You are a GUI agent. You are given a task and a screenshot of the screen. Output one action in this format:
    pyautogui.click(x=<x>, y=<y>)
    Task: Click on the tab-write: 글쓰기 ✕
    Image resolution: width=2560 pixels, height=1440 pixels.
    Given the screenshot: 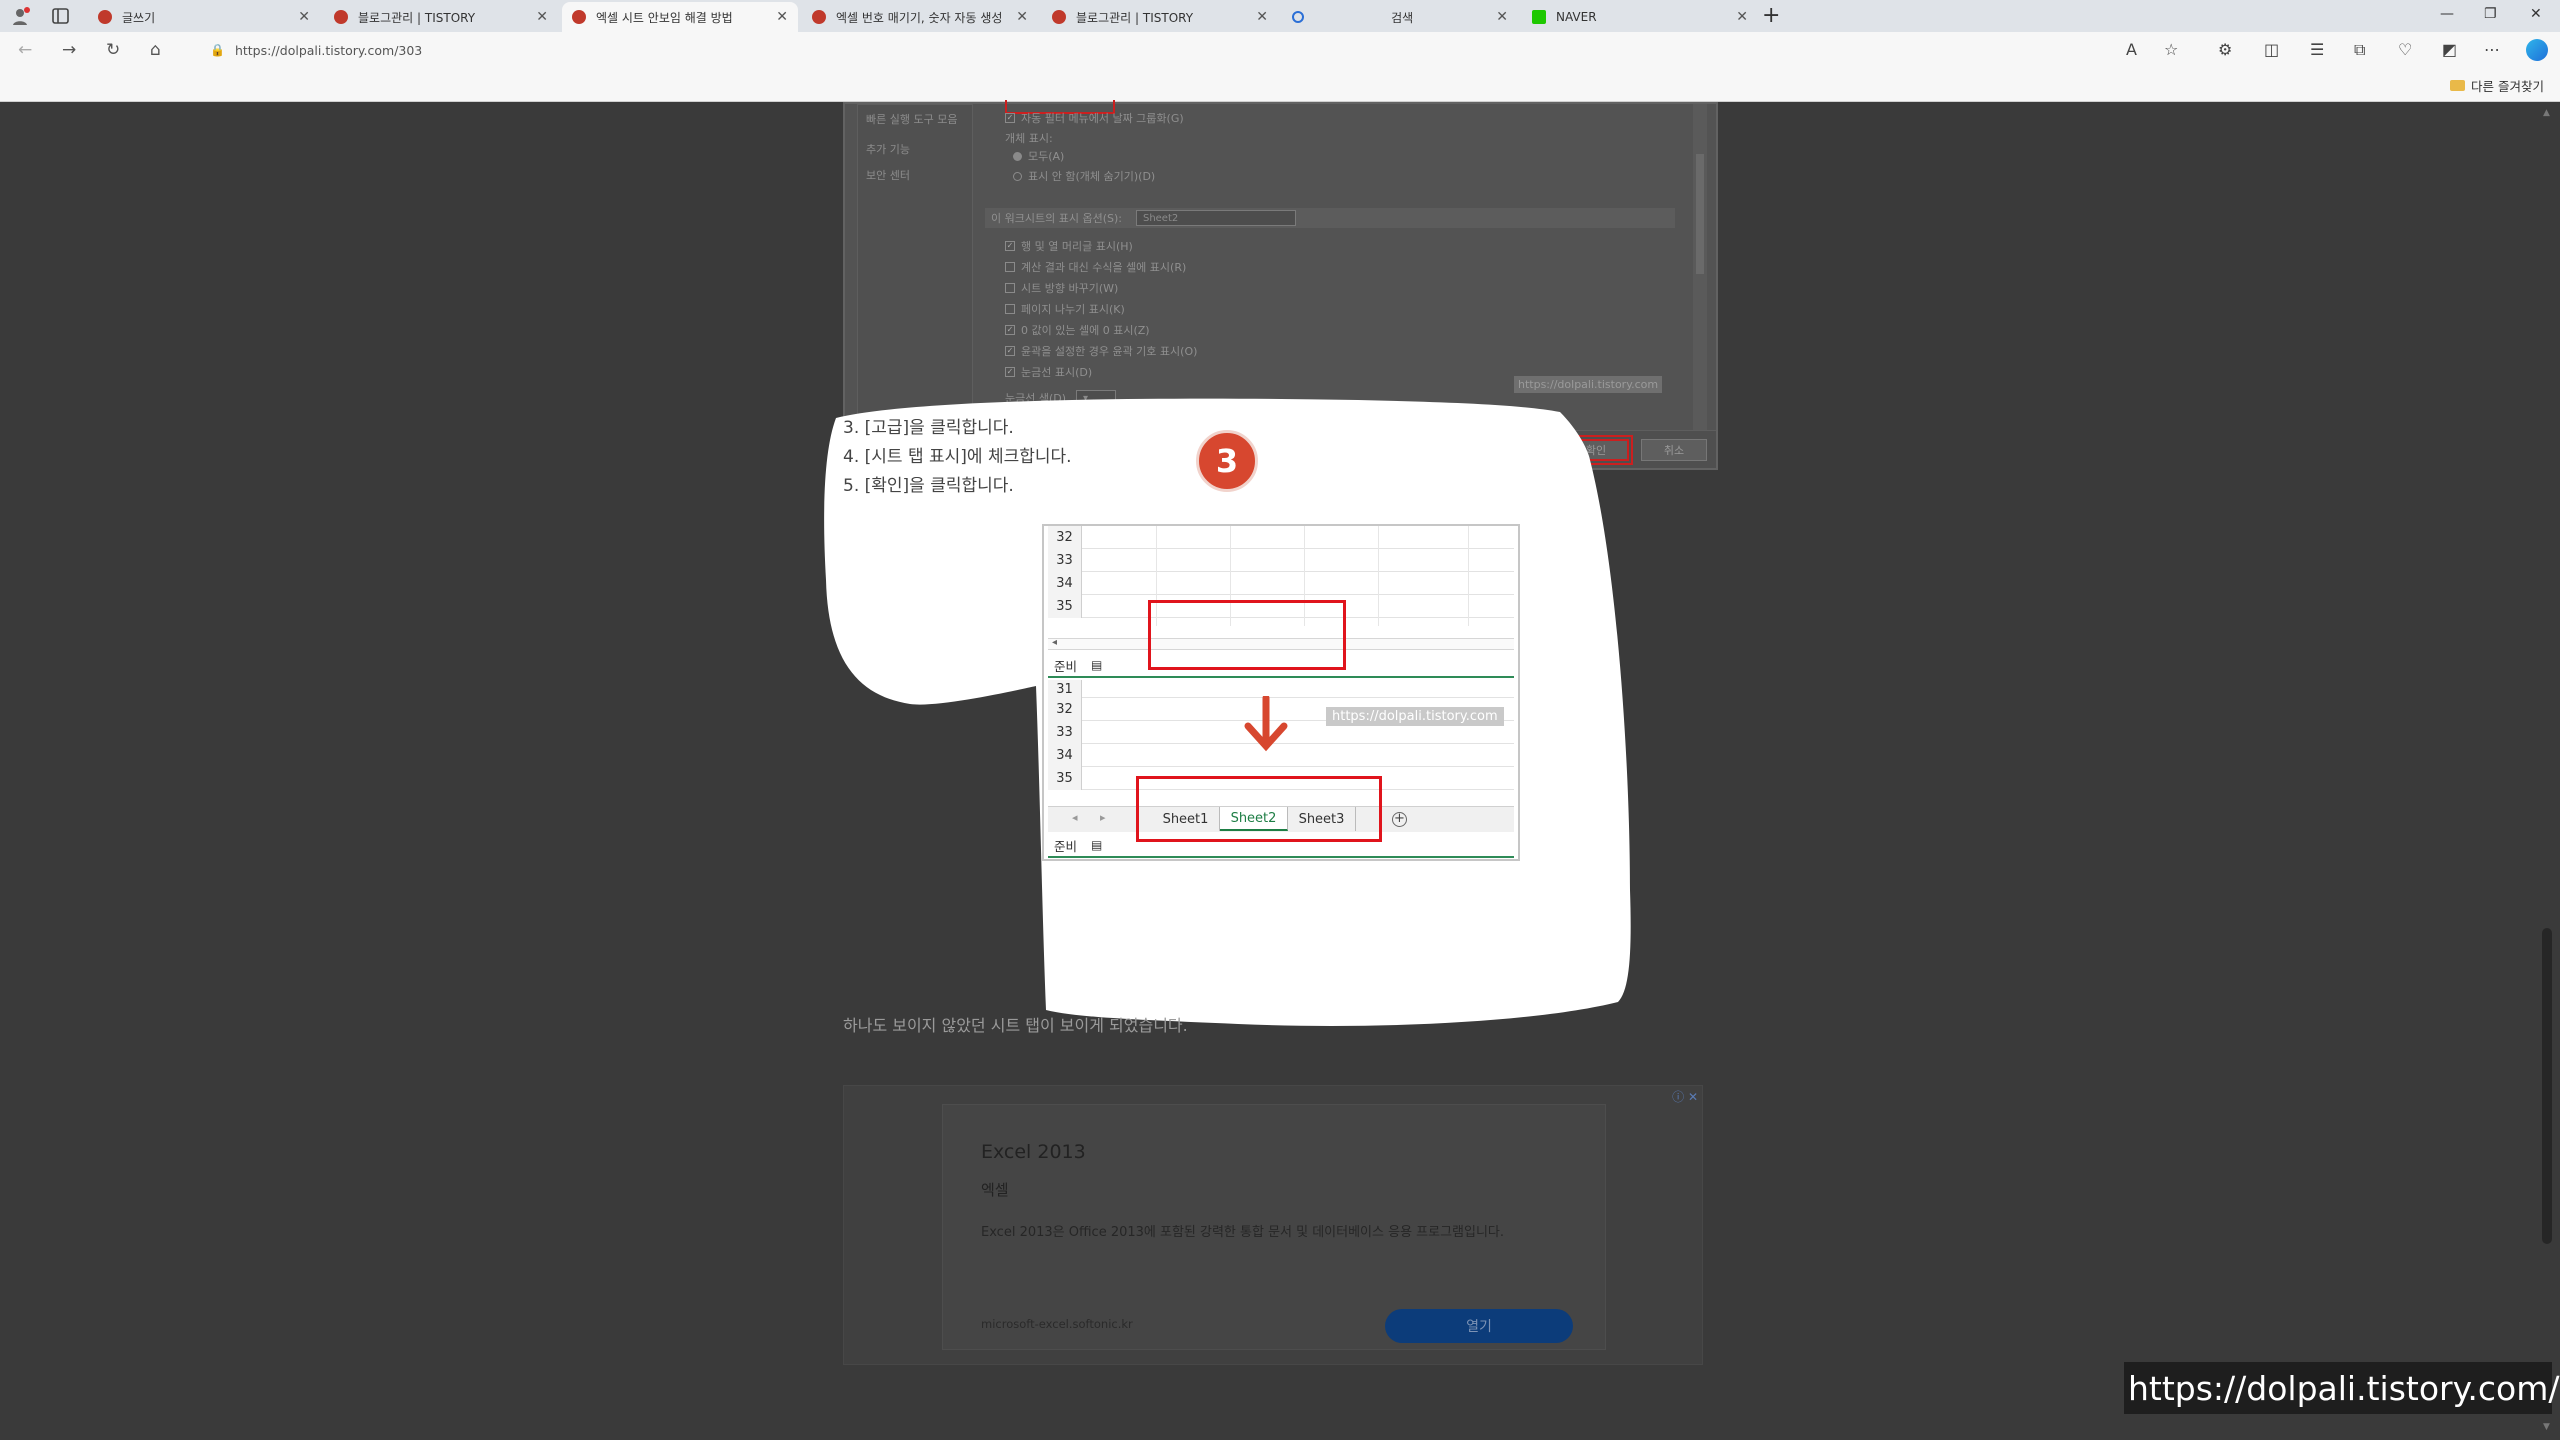 What is the action you would take?
    pyautogui.click(x=204, y=17)
    